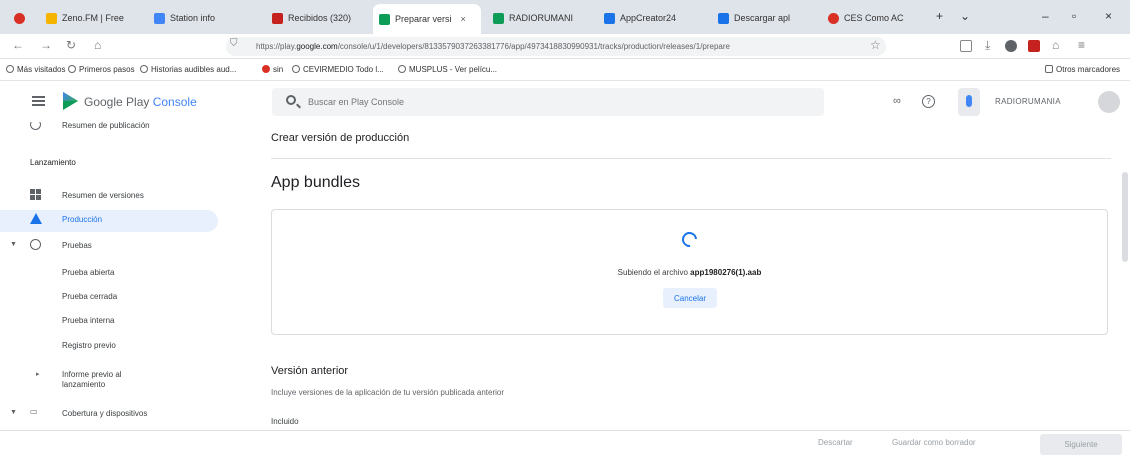  Describe the element at coordinates (93, 18) in the screenshot. I see `tab-label: Zeno.FM | Free` at that location.